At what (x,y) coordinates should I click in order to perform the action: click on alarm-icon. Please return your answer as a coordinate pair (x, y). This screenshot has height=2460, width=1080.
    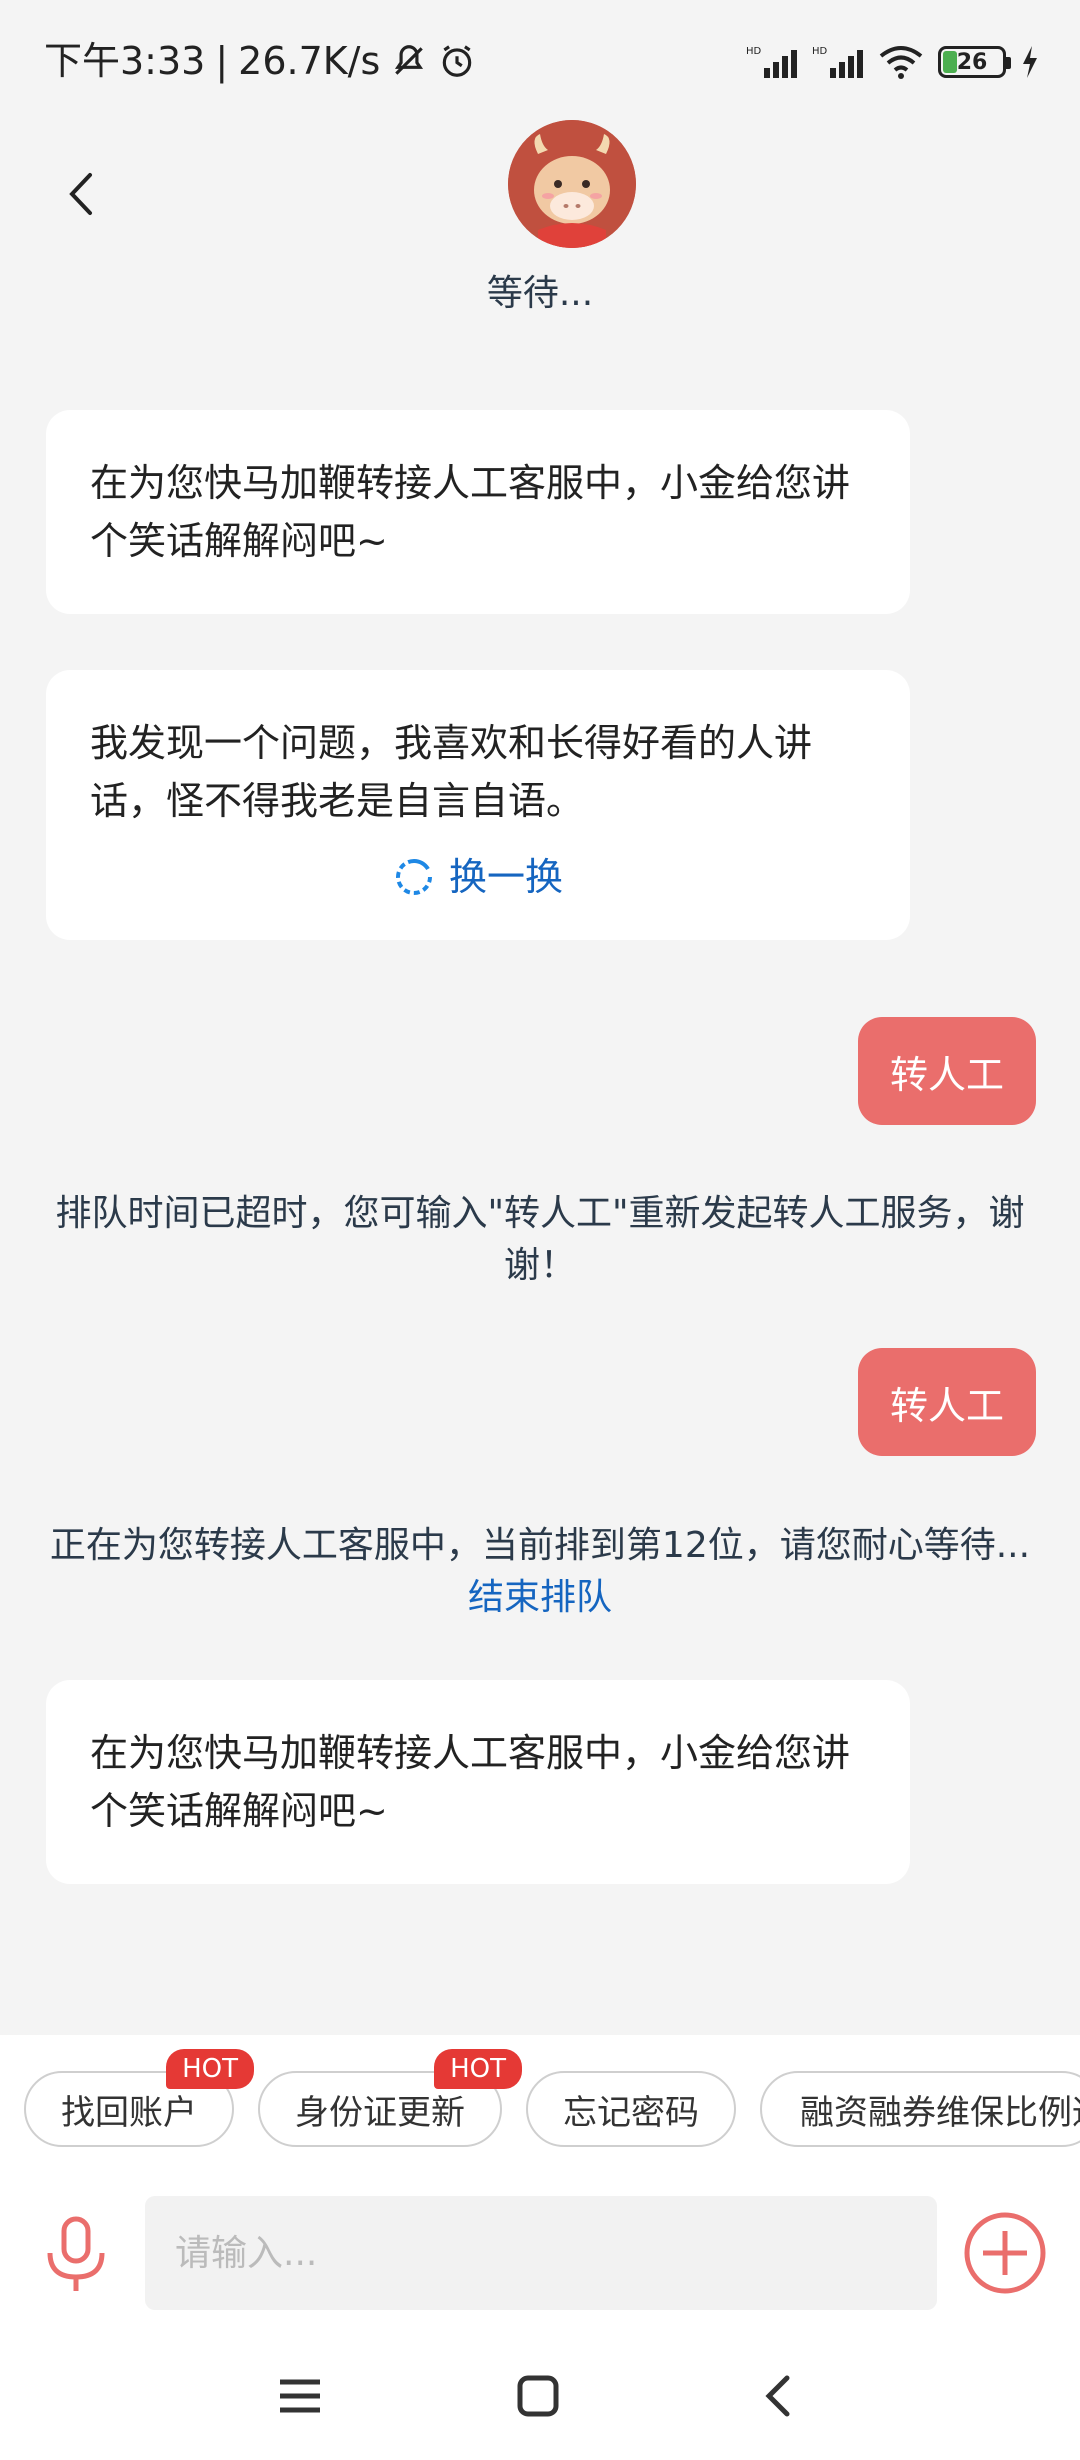
    Looking at the image, I should click on (457, 61).